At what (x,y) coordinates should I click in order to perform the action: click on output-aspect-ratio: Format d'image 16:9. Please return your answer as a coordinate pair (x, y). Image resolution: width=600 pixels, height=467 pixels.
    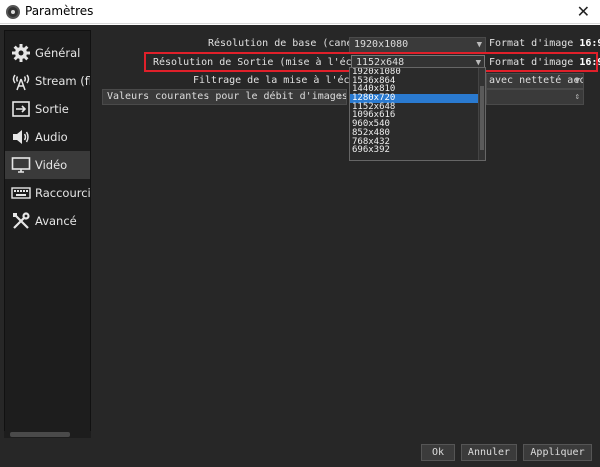
    Looking at the image, I should click on (544, 62).